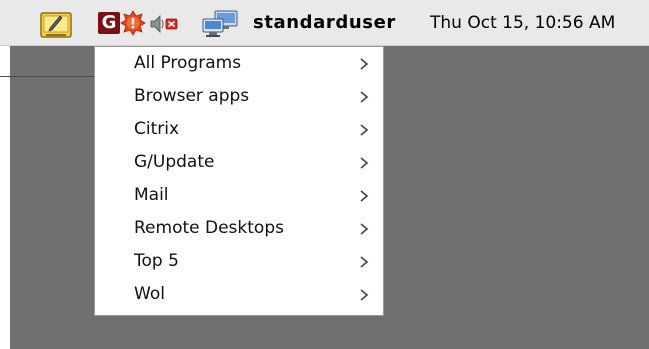 This screenshot has height=349, width=649. What do you see at coordinates (239, 261) in the screenshot?
I see `menu-item-top-5: Top 5` at bounding box center [239, 261].